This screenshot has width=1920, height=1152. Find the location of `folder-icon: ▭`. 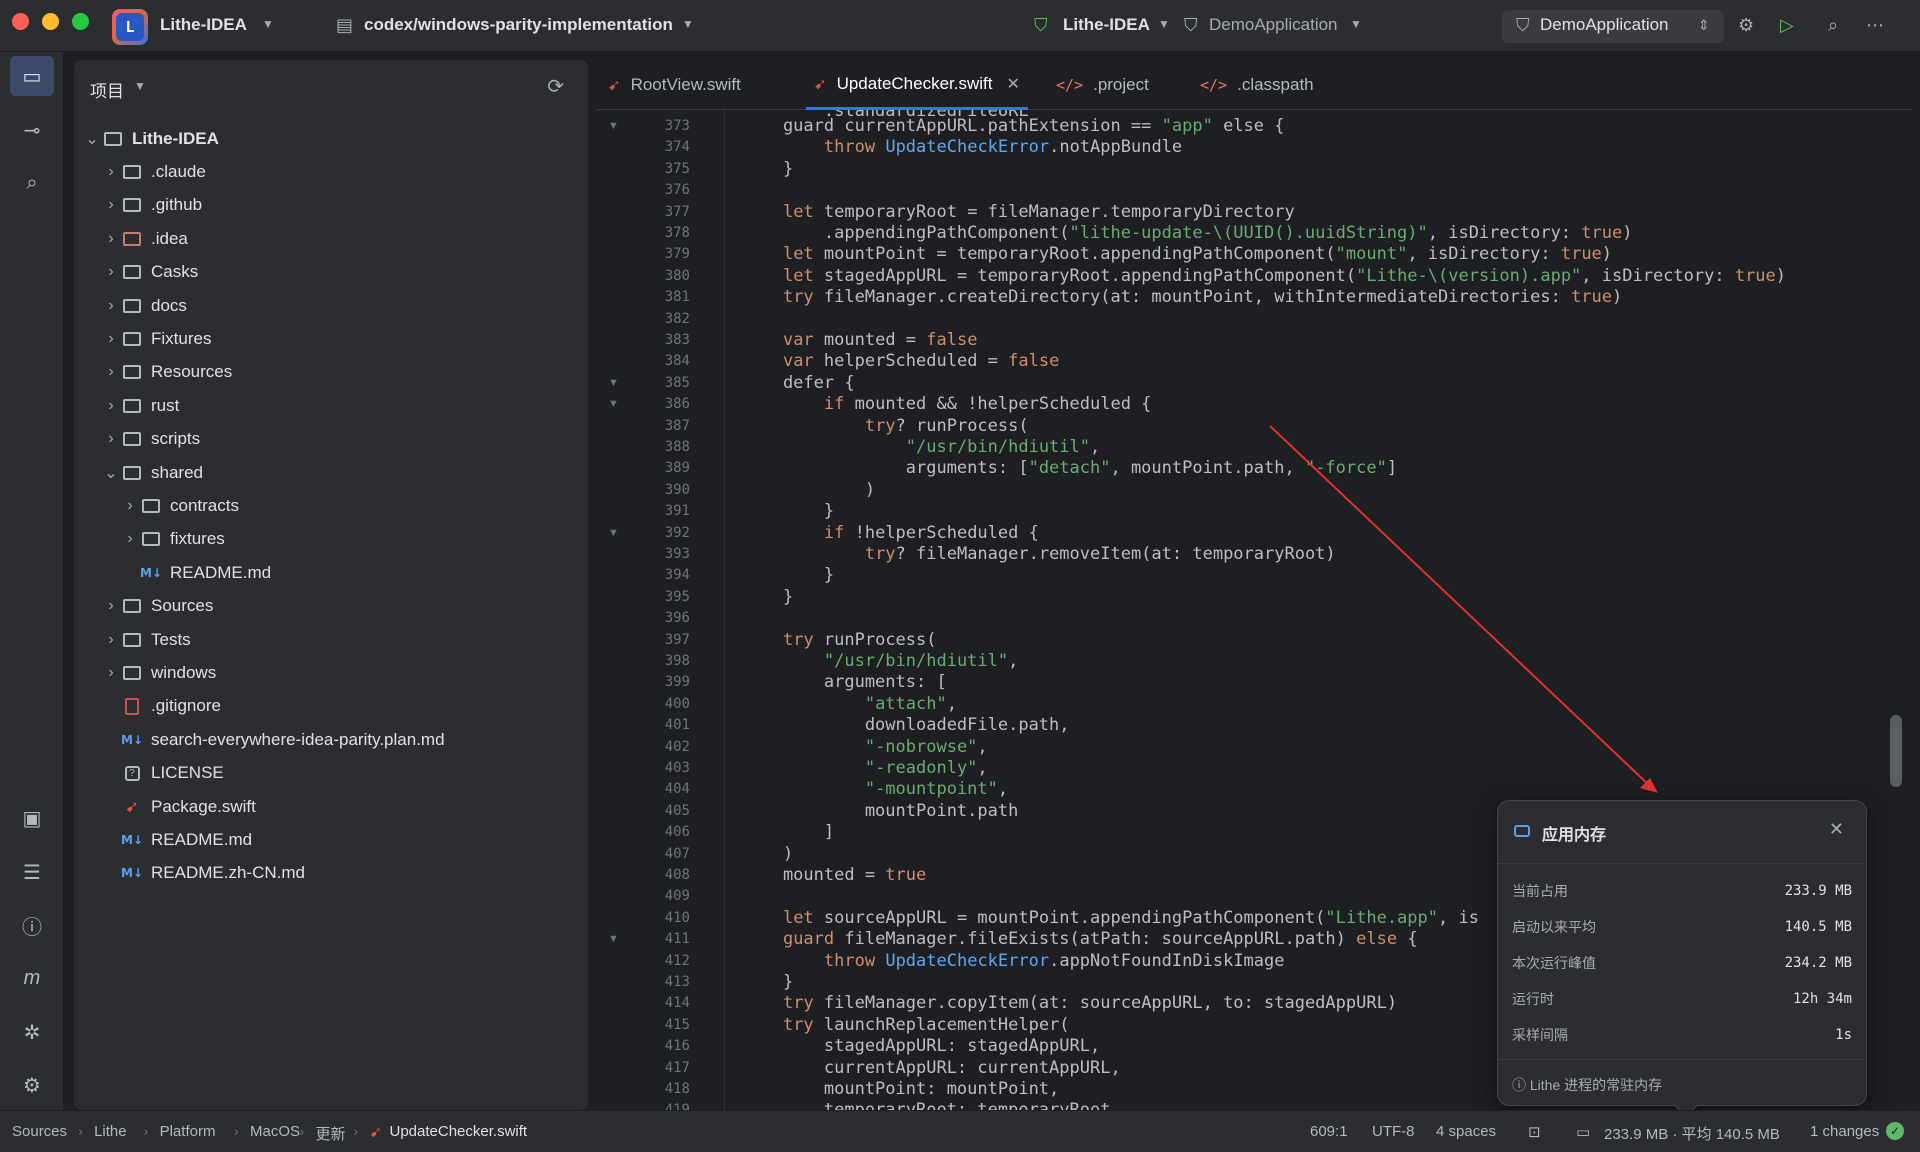

folder-icon: ▭ is located at coordinates (32, 76).